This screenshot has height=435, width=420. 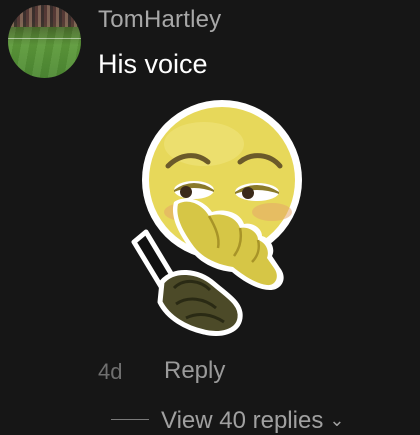 What do you see at coordinates (194, 371) in the screenshot?
I see `reply-button: Reply` at bounding box center [194, 371].